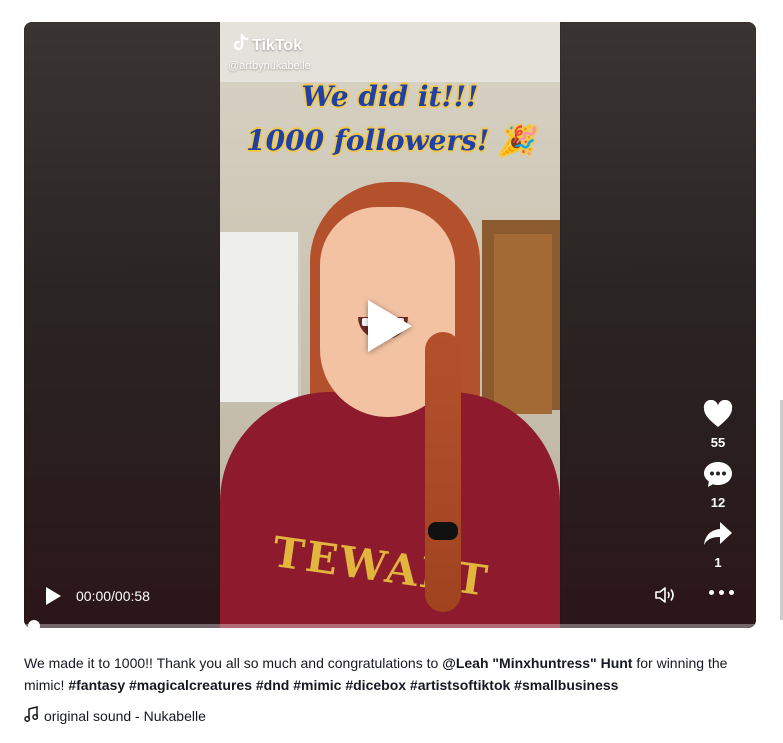  I want to click on tiktok-logo-icon, so click(240, 45).